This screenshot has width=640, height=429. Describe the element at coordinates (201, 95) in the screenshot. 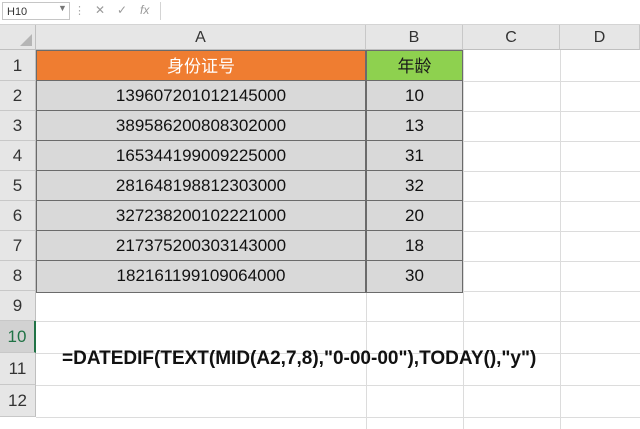

I see `cell-id: 139607201012145000` at that location.